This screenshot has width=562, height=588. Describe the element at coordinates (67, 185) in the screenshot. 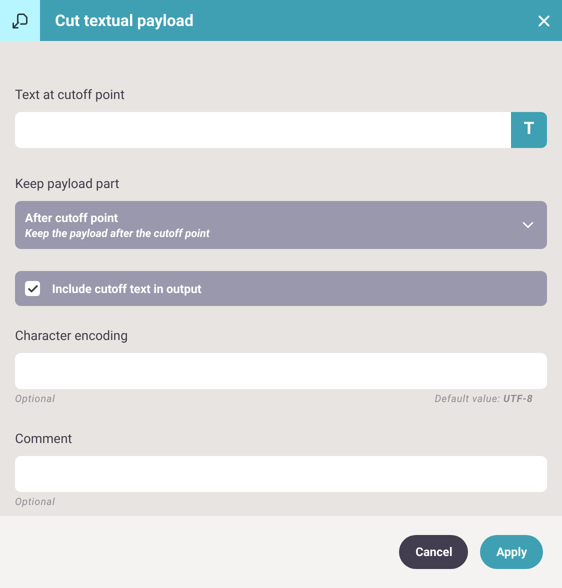

I see `field-label: Keep payload part` at that location.